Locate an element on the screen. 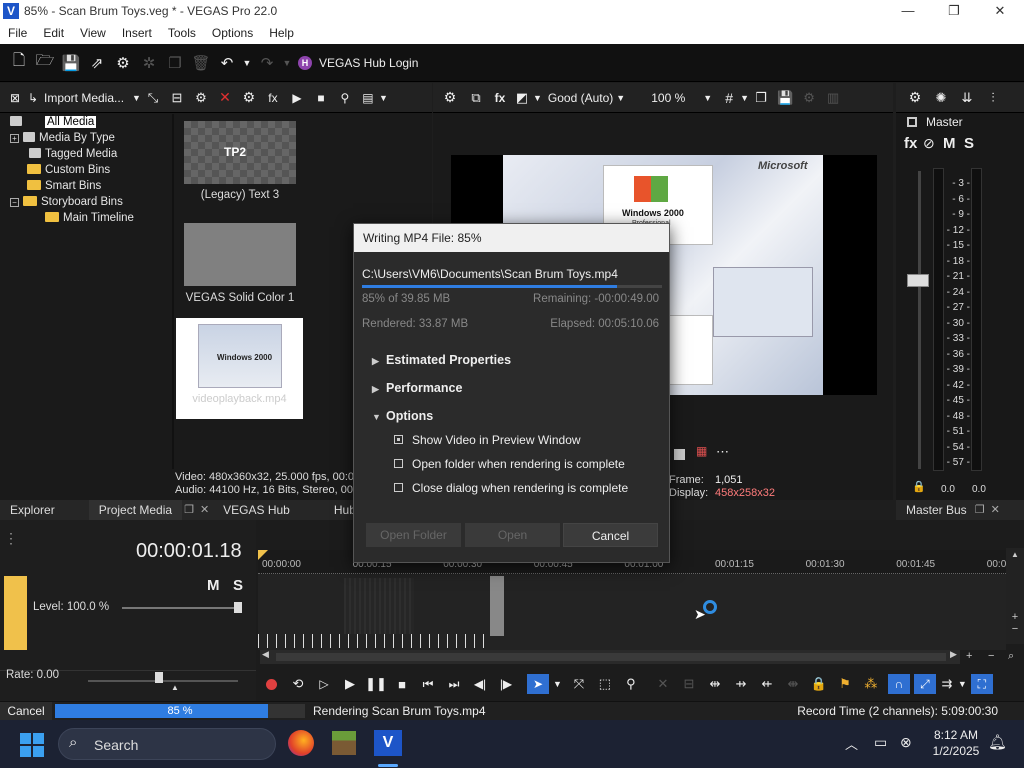 The width and height of the screenshot is (1024, 768). close-button: ✕ is located at coordinates (1000, 11).